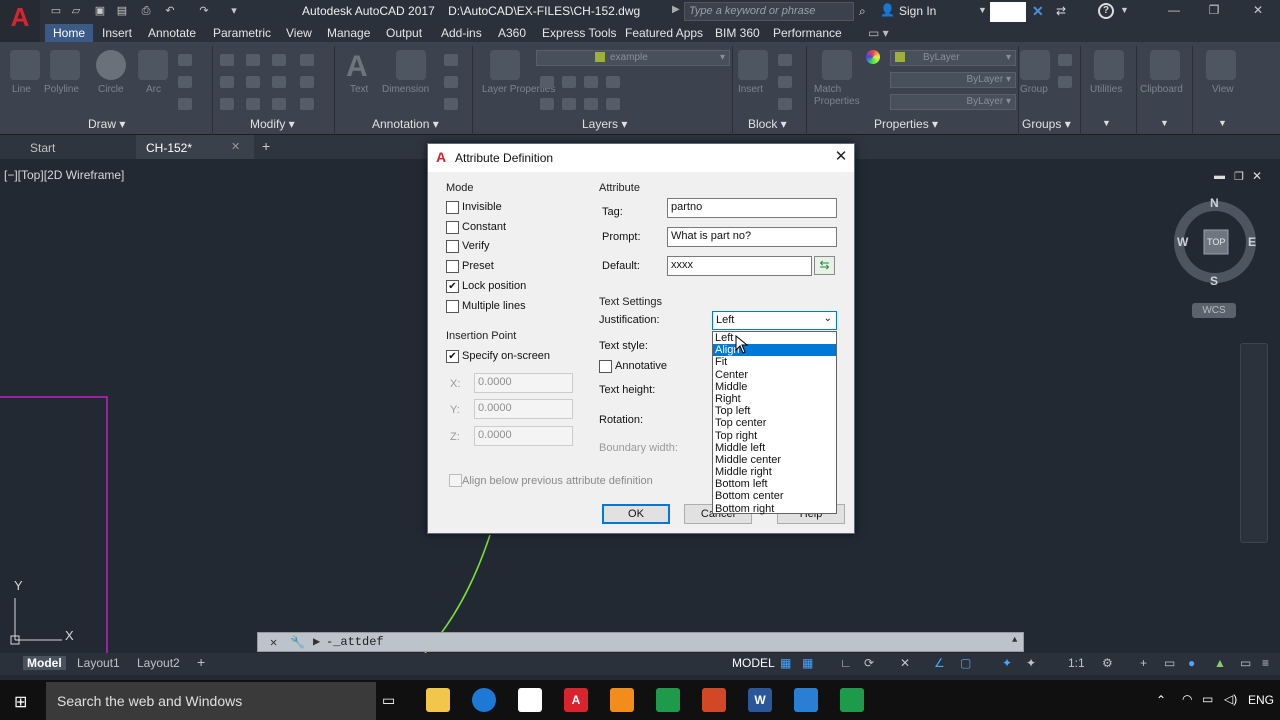 This screenshot has height=720, width=1280. I want to click on search-icon: ⌕, so click(862, 11).